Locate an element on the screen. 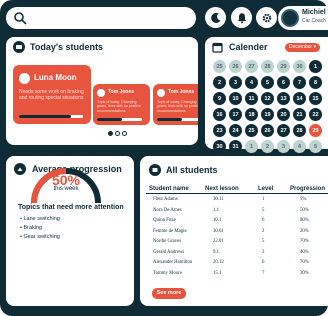 The height and width of the screenshot is (316, 328). attention-topic-label: Braking is located at coordinates (33, 228).